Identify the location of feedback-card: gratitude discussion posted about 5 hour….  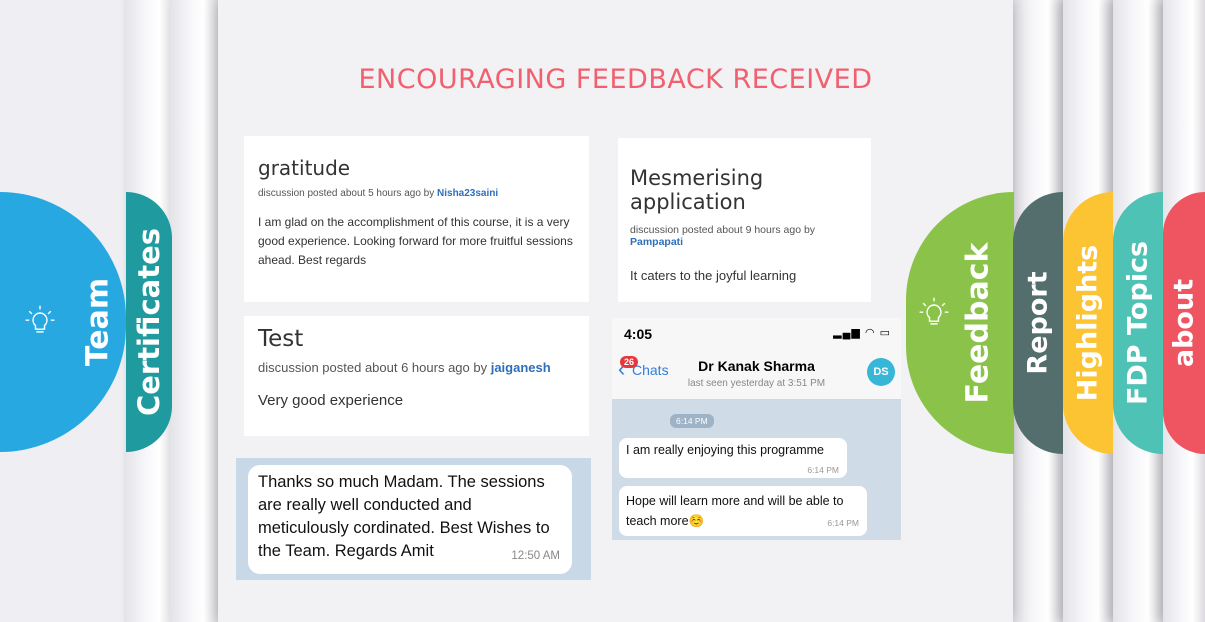
(416, 219).